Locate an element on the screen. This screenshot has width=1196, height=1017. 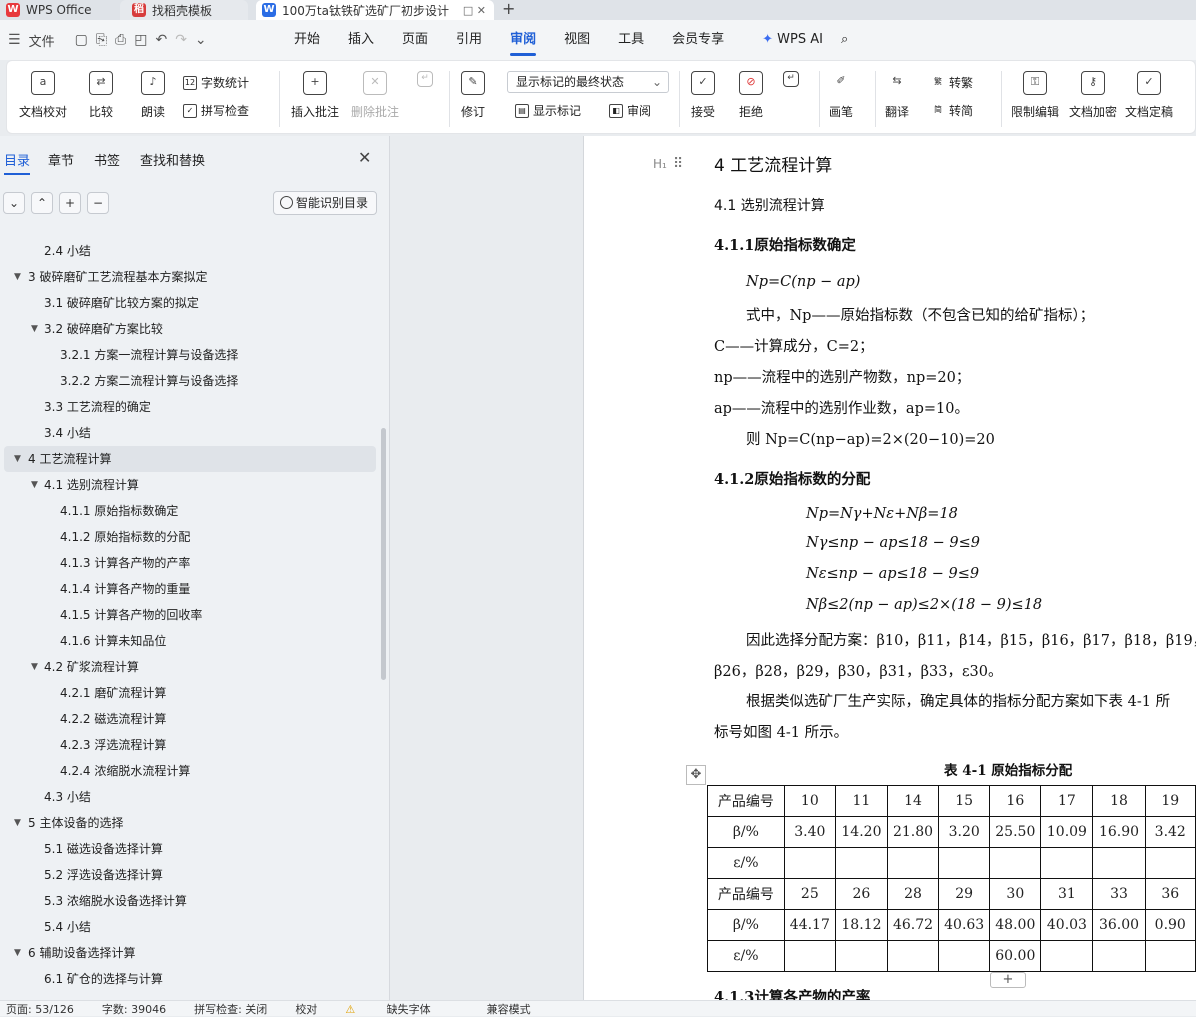
missing-font-status: ⚠ 缺失字体 is located at coordinates (401, 1009).